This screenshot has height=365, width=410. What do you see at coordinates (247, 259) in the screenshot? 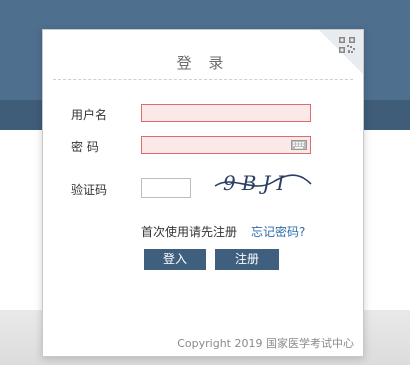
I see `register-button: 注册` at bounding box center [247, 259].